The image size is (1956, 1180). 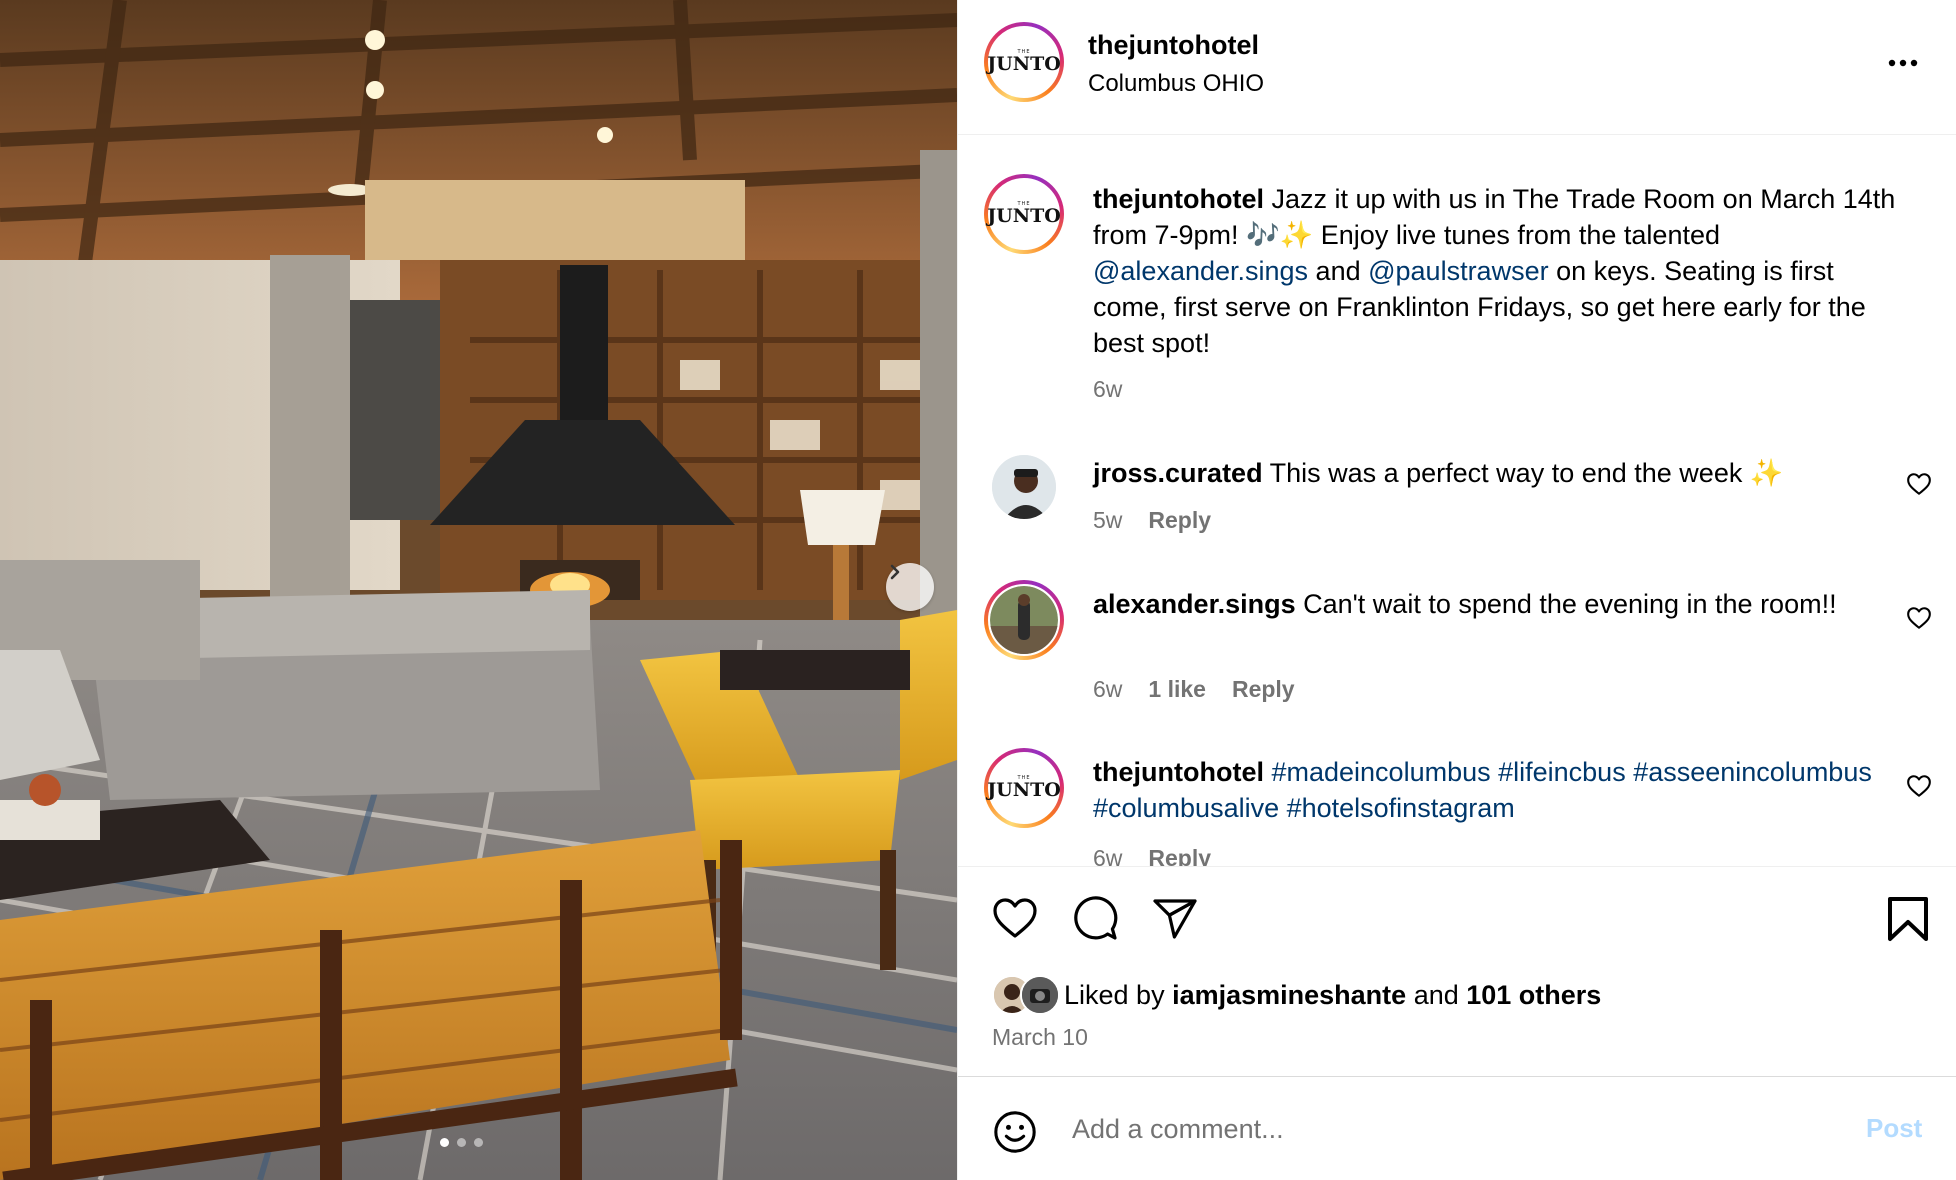 I want to click on share-icon, so click(x=1175, y=919).